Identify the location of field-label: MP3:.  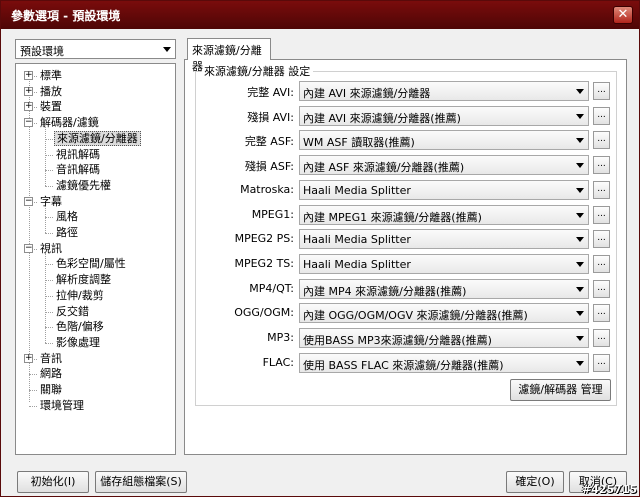
(280, 337).